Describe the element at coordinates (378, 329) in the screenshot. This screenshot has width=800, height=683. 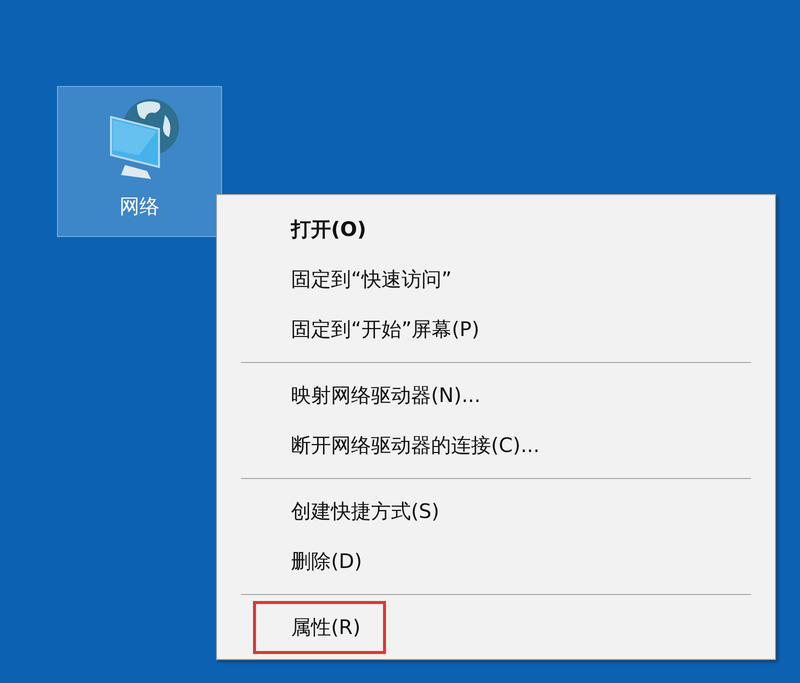
I see `menu-item: 固定到“开始”屏幕(P)` at that location.